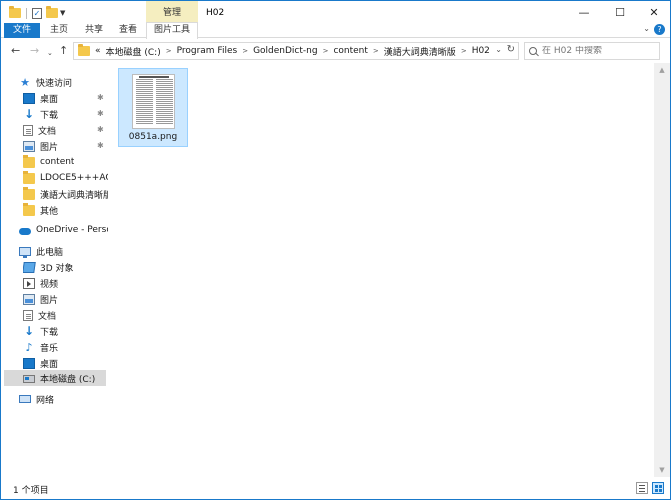 The width and height of the screenshot is (671, 500). Describe the element at coordinates (98, 51) in the screenshot. I see `breadcrumb-overflow: «` at that location.